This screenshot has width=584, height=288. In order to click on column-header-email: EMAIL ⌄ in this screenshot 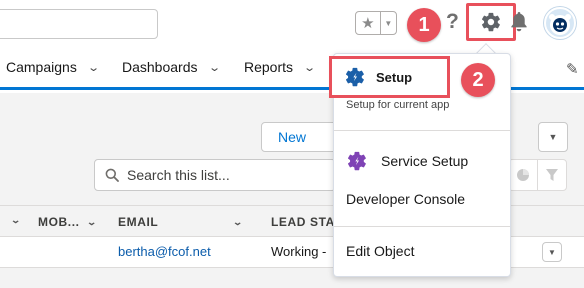, I will do `click(180, 222)`.